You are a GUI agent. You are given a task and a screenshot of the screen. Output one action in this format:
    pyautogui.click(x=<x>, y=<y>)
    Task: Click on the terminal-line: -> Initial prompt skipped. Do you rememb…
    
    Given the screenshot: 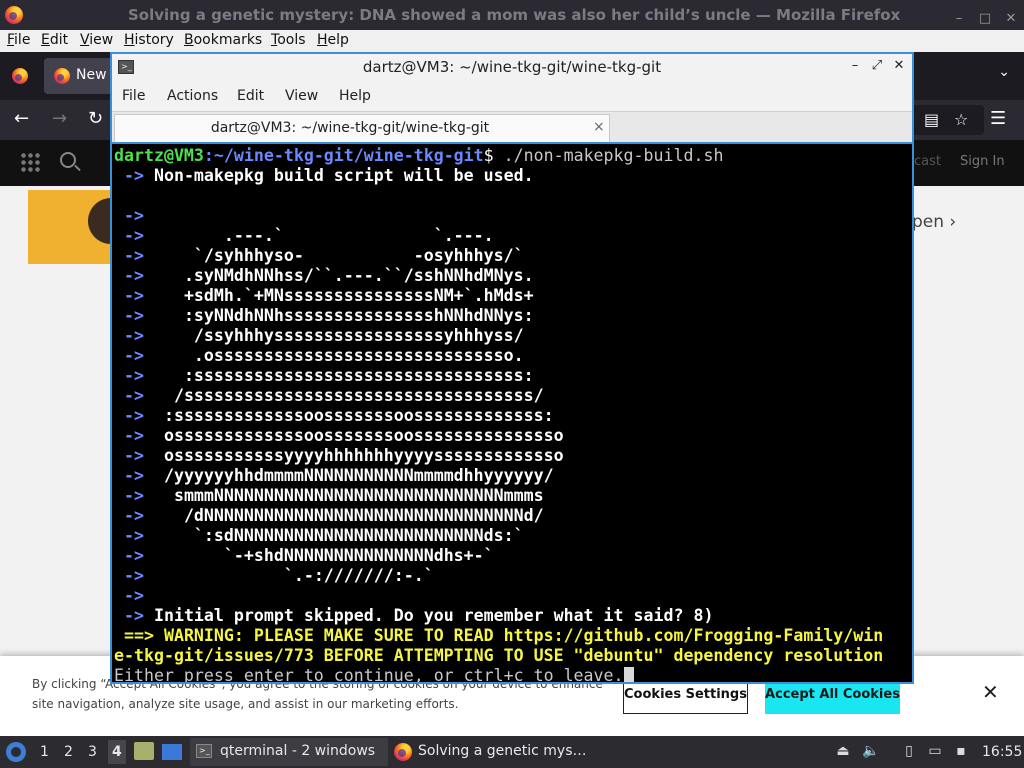 What is the action you would take?
    pyautogui.click(x=513, y=616)
    